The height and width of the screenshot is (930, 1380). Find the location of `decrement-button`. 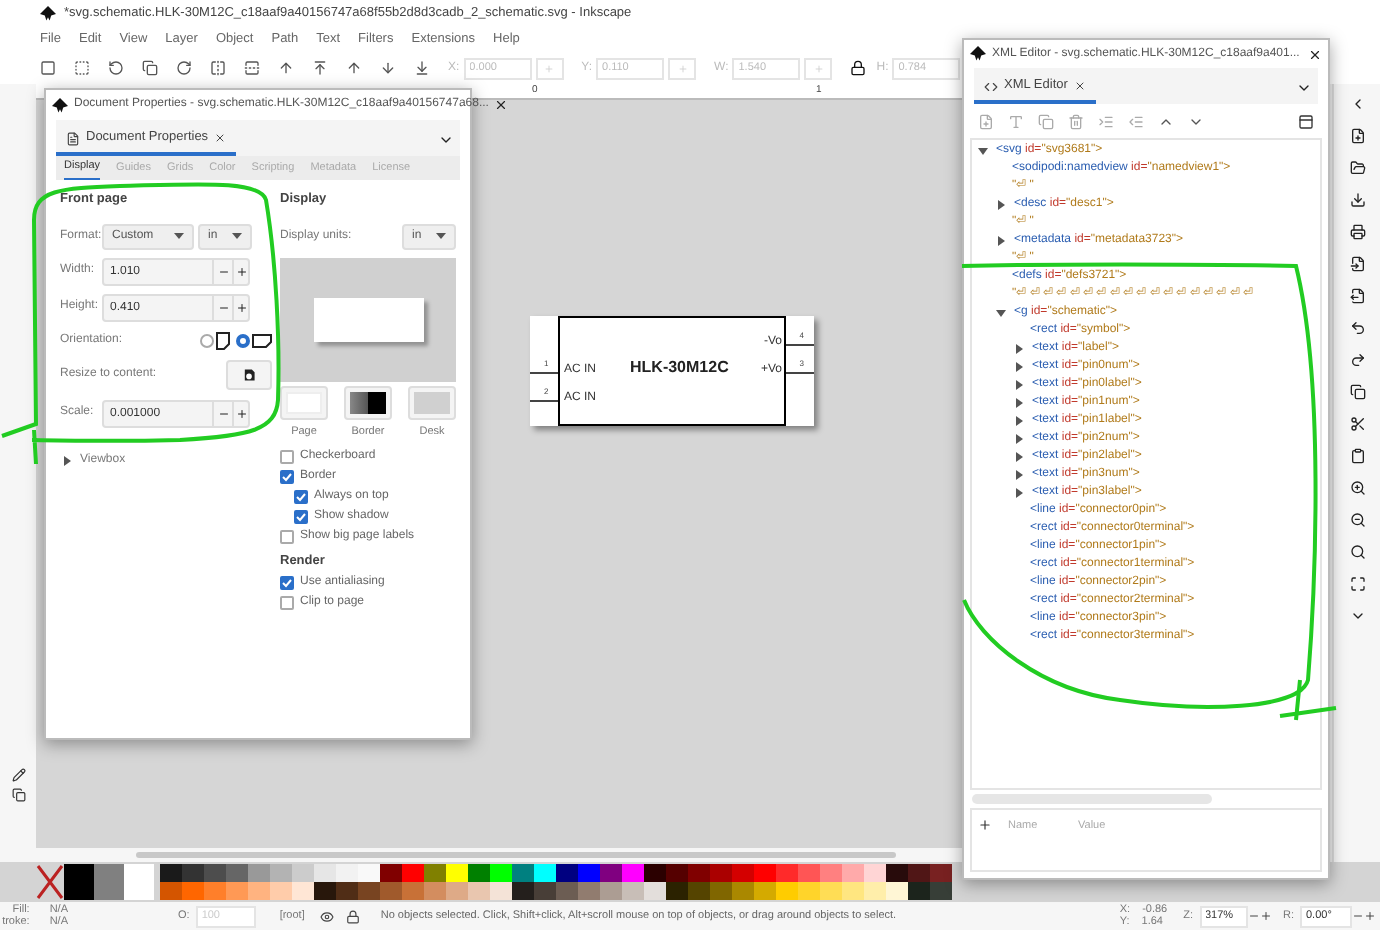

decrement-button is located at coordinates (223, 271).